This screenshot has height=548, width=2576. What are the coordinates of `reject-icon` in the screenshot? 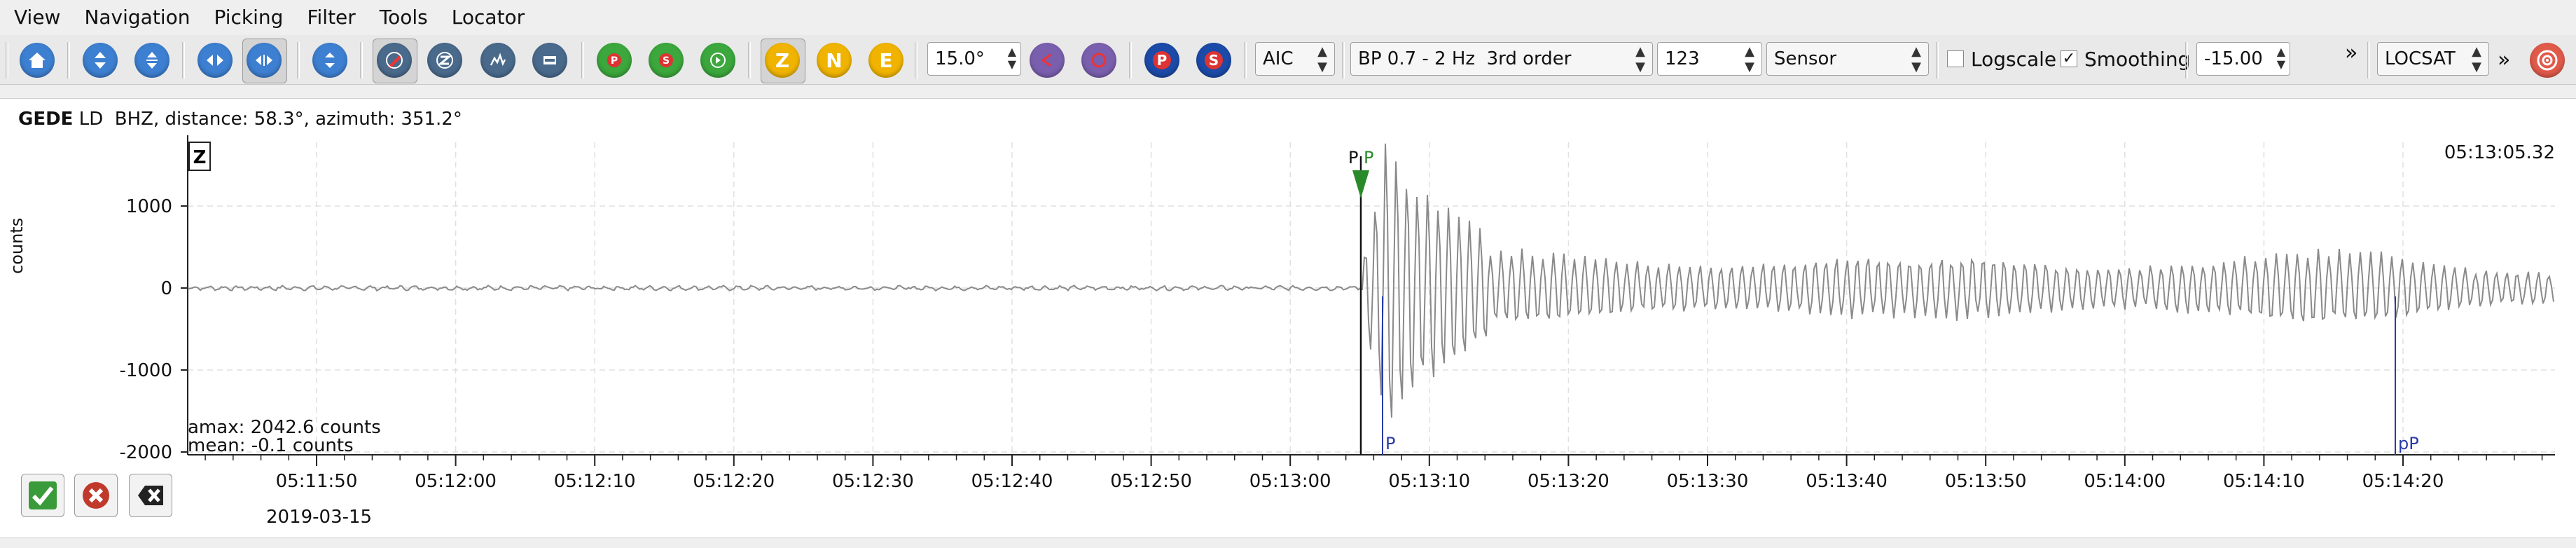 It's located at (96, 495).